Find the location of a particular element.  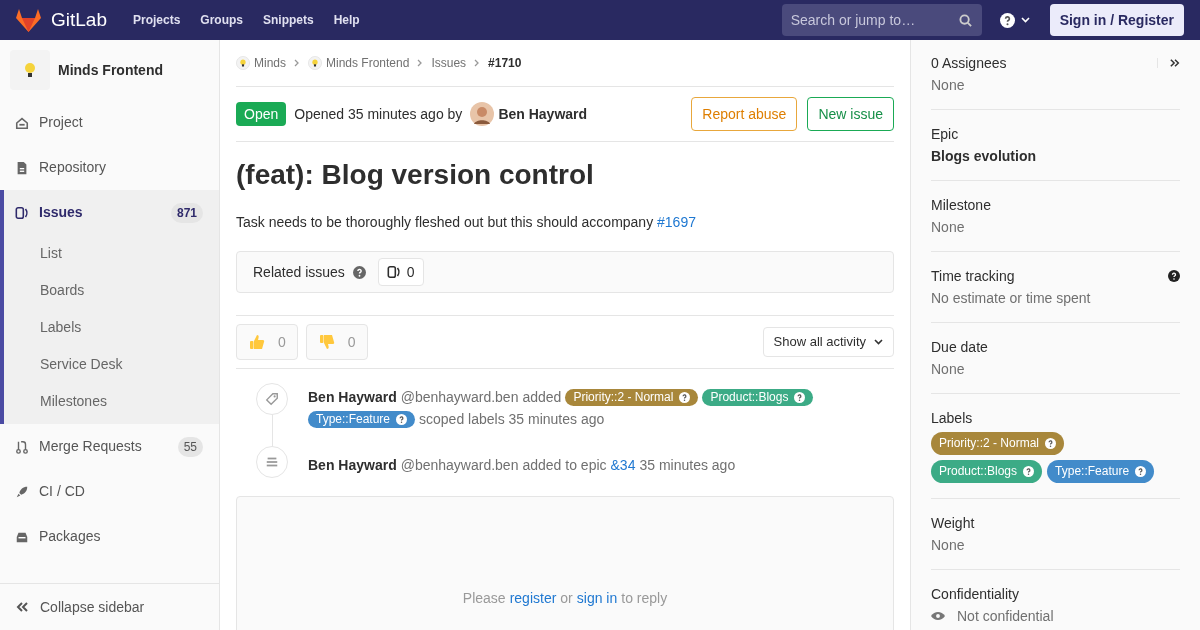

project-name: Minds Frontend is located at coordinates (110, 70).